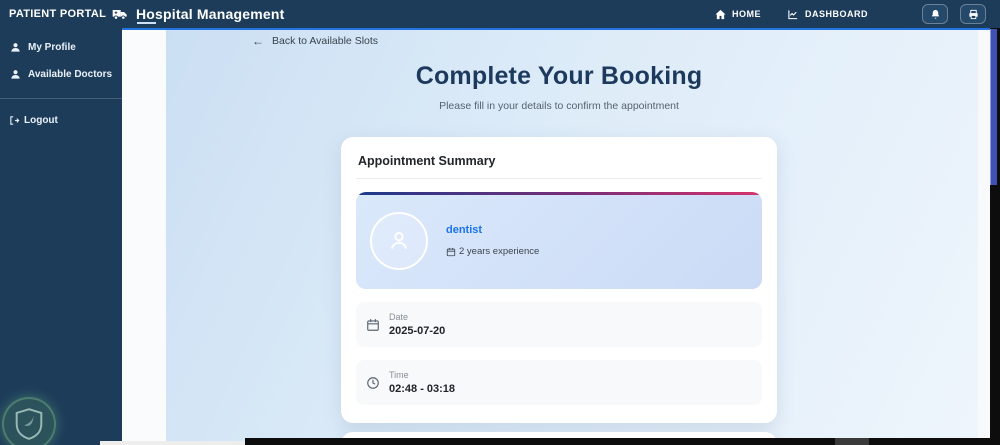 The height and width of the screenshot is (445, 1000). I want to click on sidebar: My Profile Available Doctors Logout, so click(61, 236).